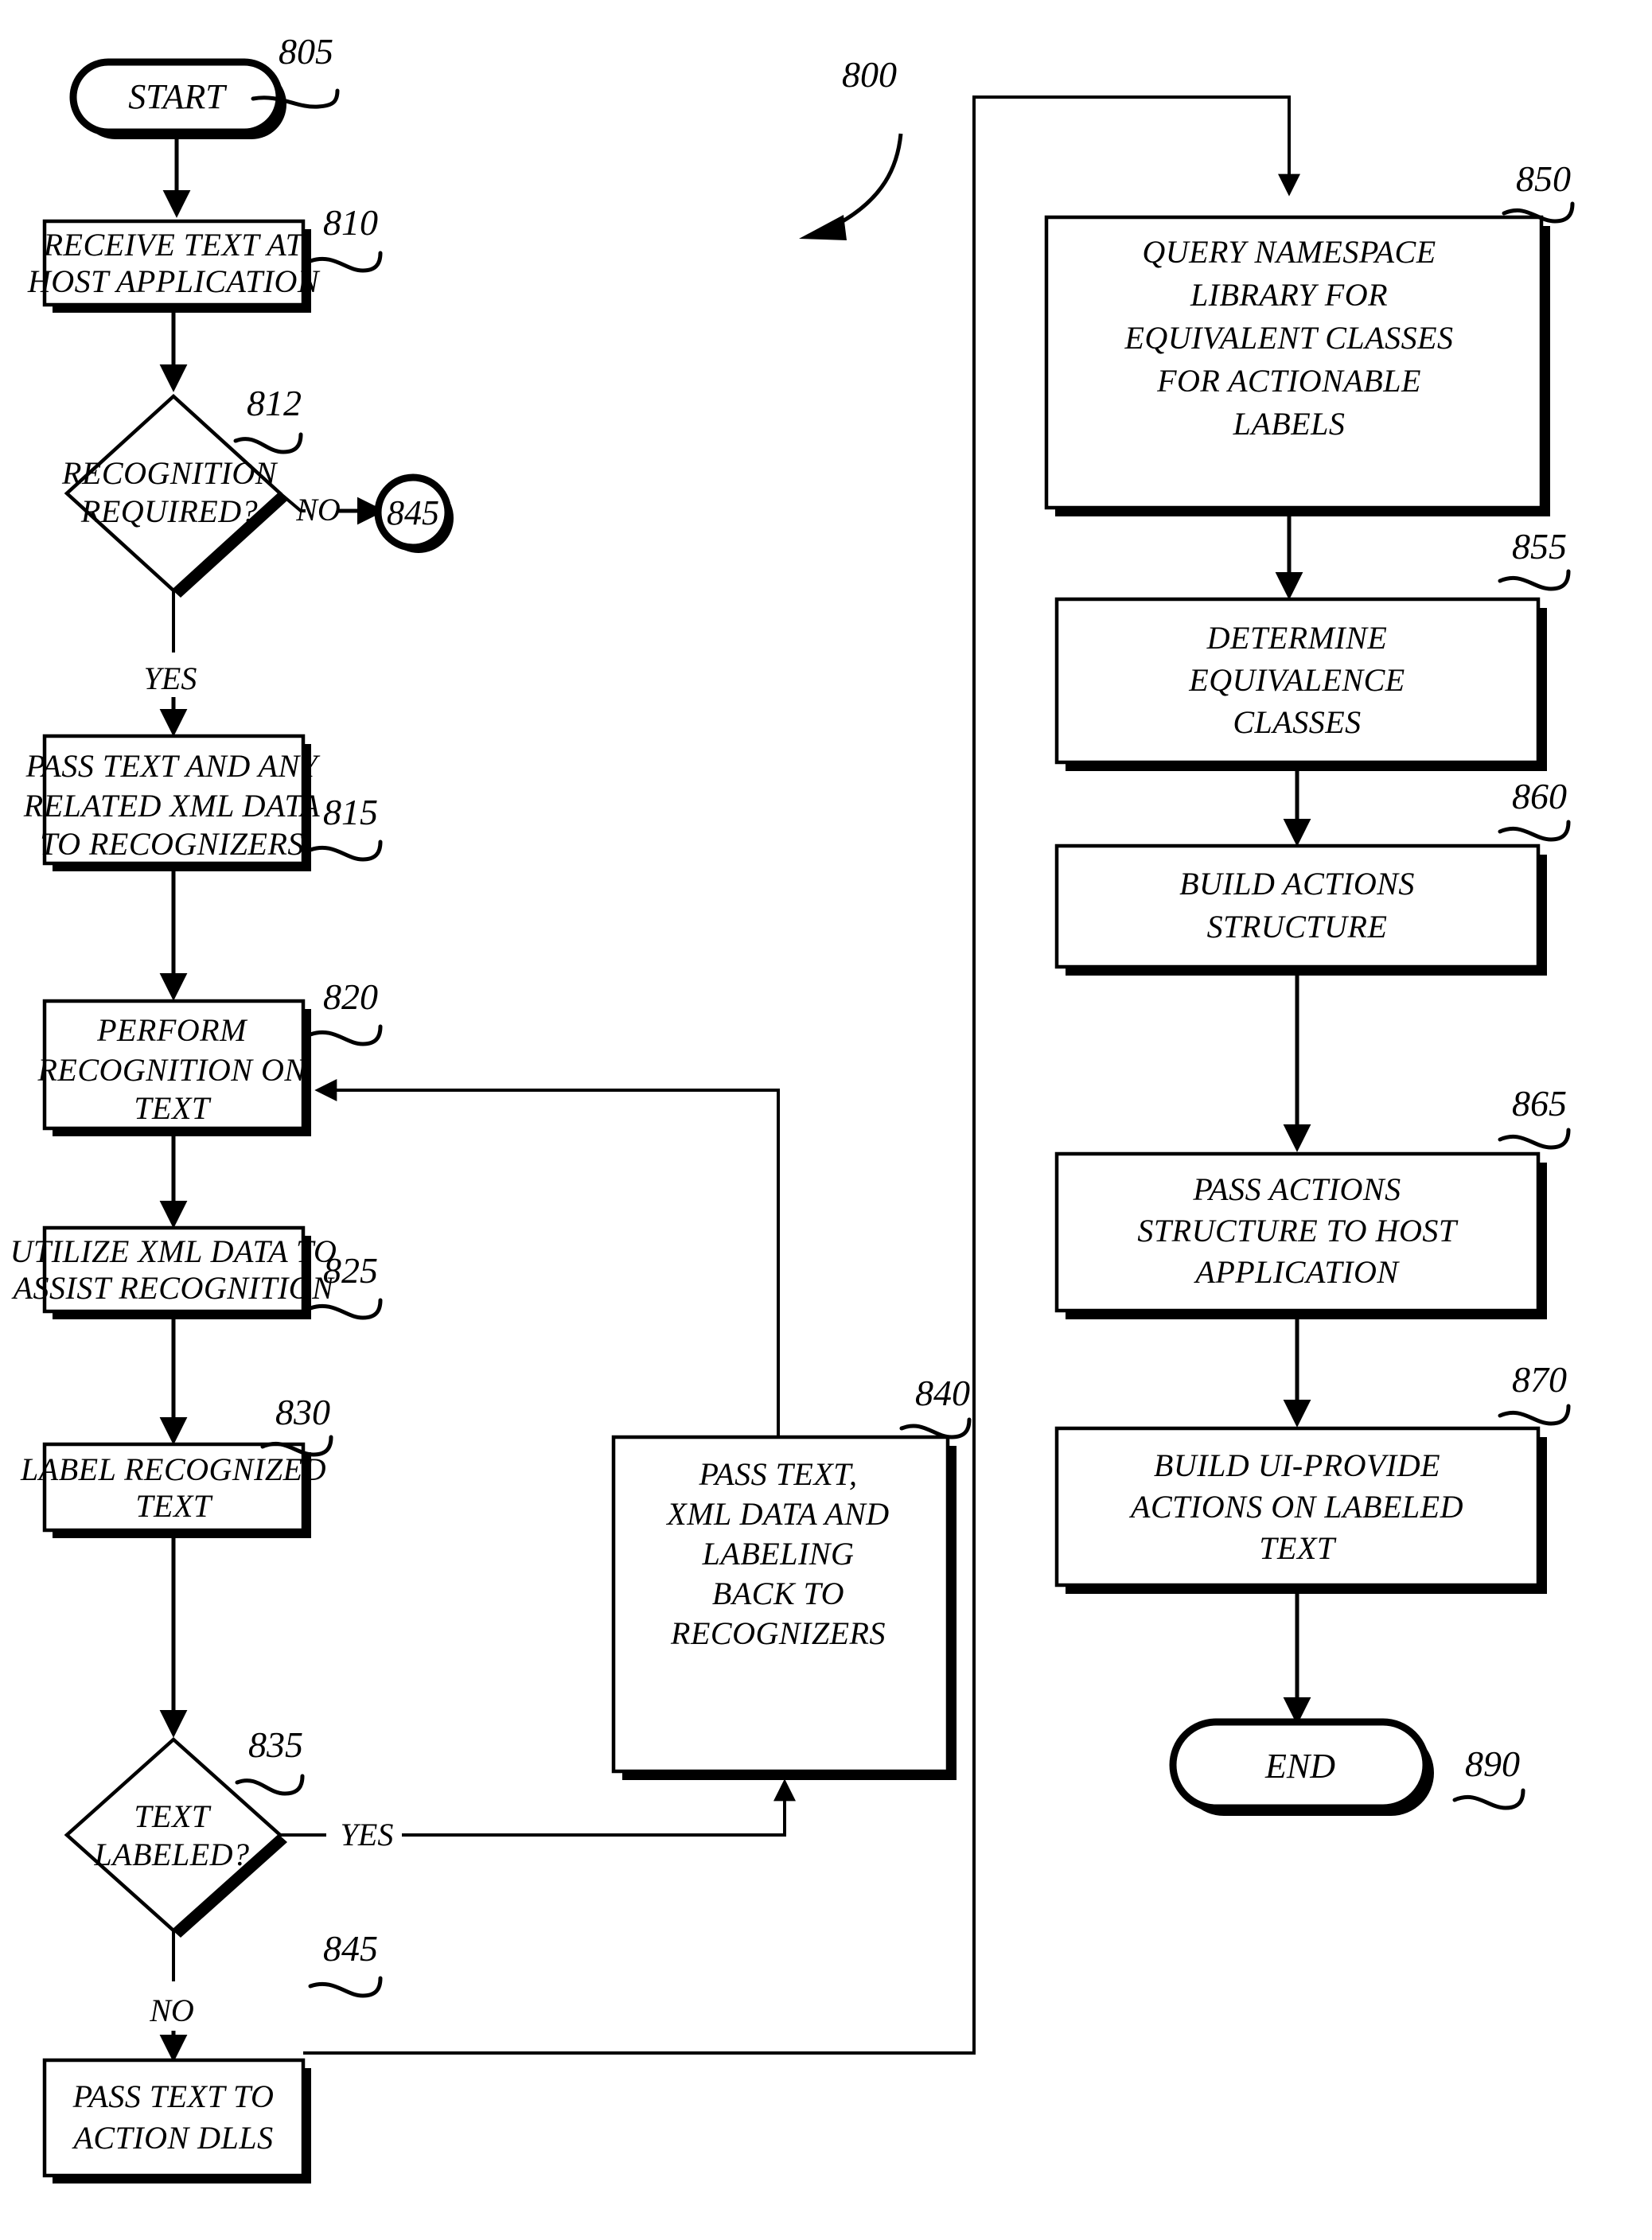  I want to click on node-855-line-0: DETERMINE, so click(1297, 638).